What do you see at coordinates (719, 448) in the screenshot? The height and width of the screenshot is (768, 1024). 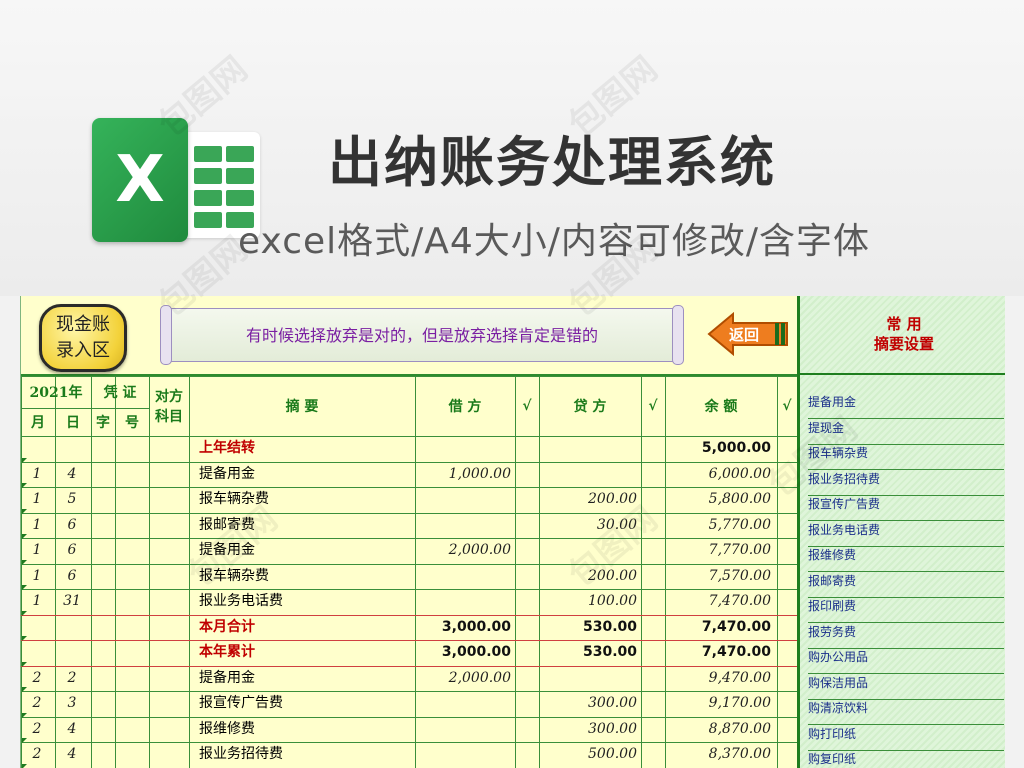 I see `cell-balance: 5,000.00` at bounding box center [719, 448].